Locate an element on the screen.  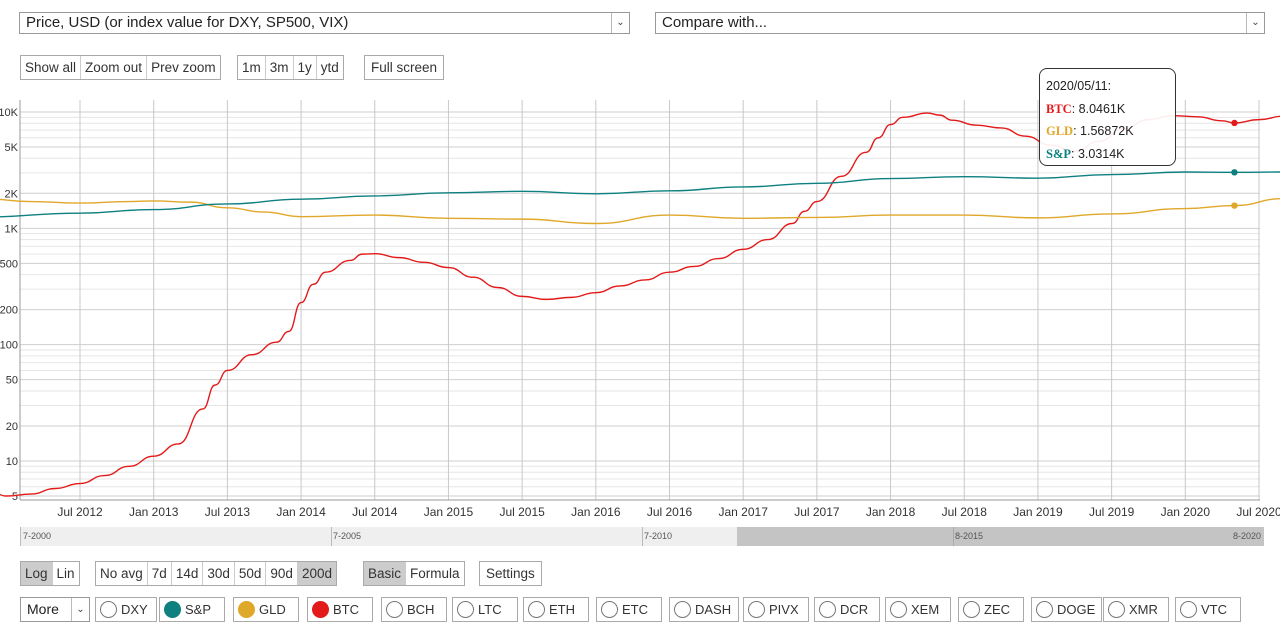
coin-toggle-label: BCH is located at coordinates (421, 609).